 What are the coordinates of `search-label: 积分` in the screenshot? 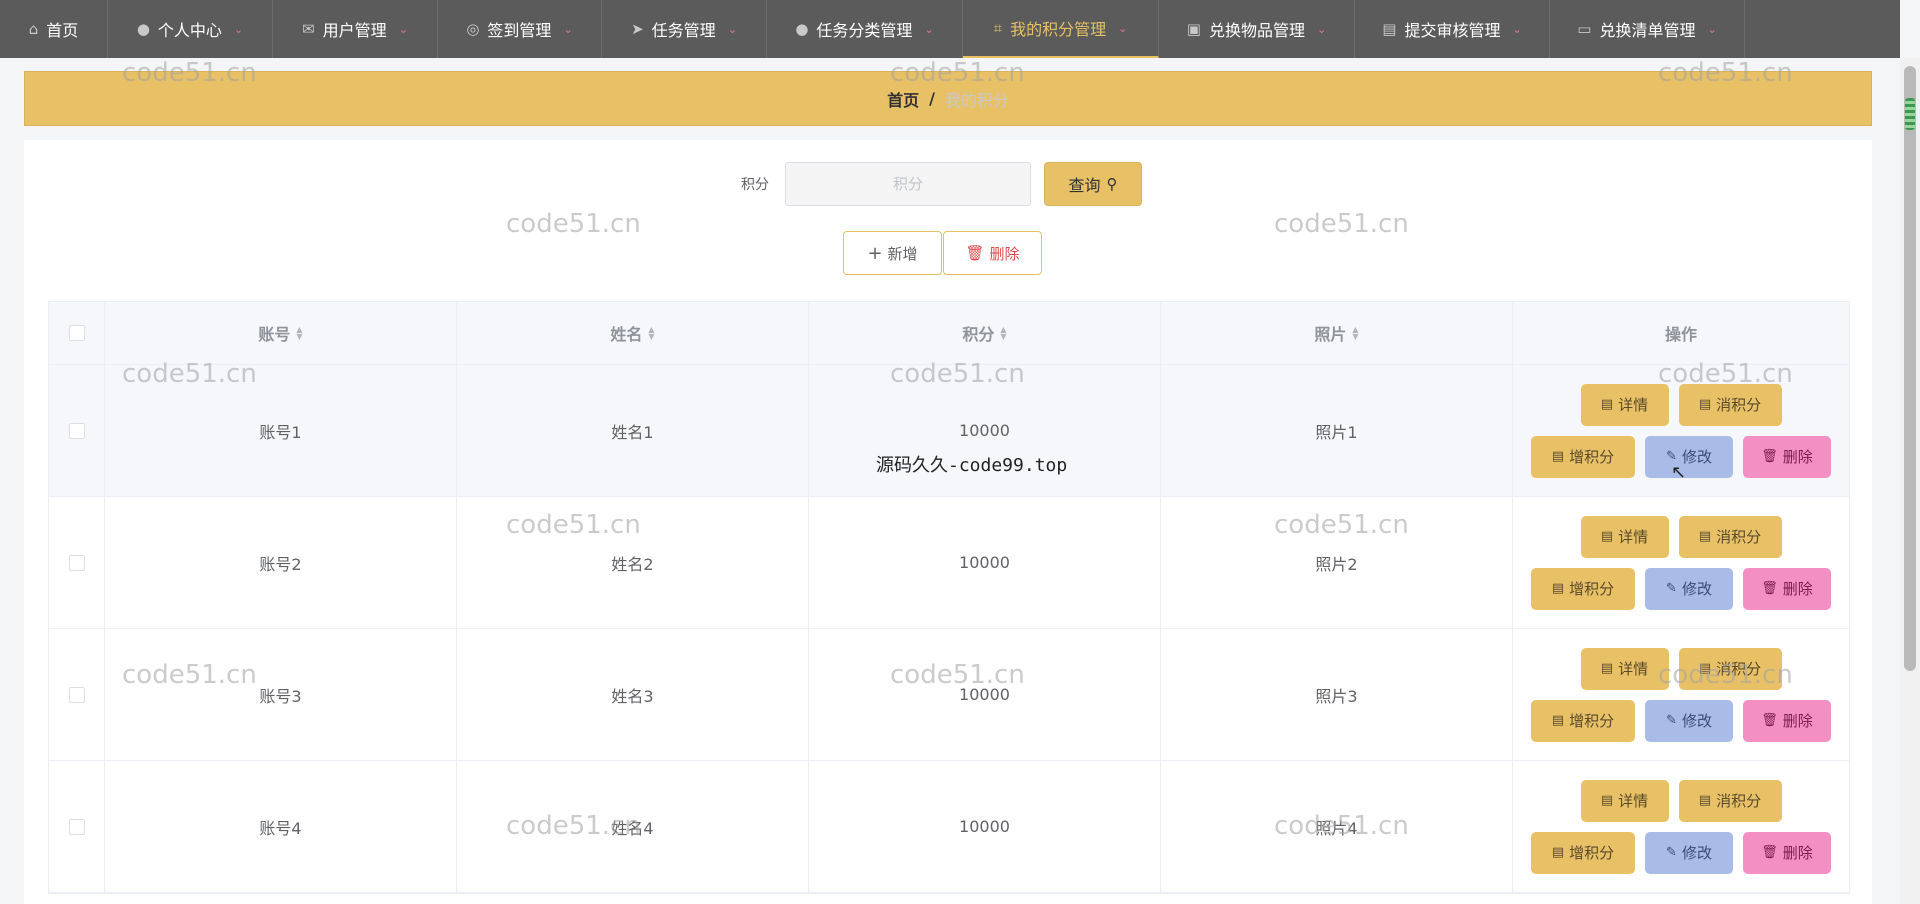 It's located at (755, 185).